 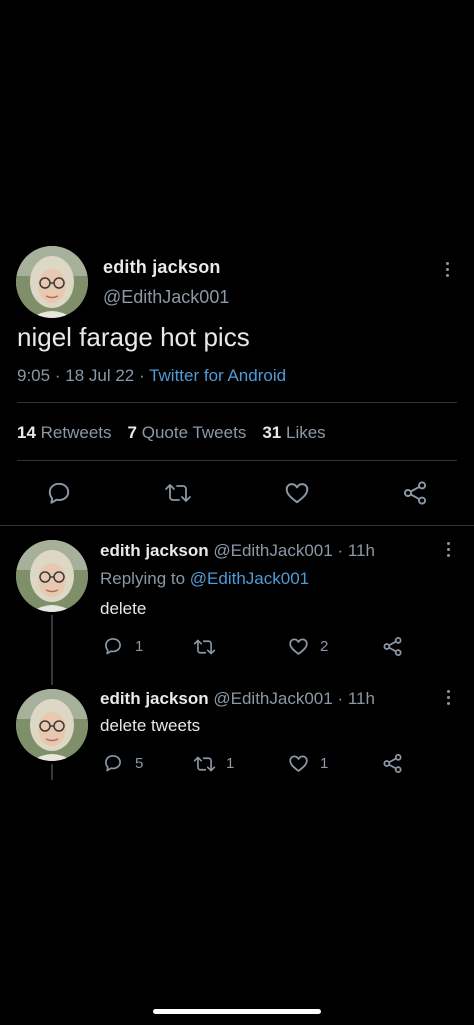 What do you see at coordinates (34, 375) in the screenshot?
I see `main-tweet-time: 9:05` at bounding box center [34, 375].